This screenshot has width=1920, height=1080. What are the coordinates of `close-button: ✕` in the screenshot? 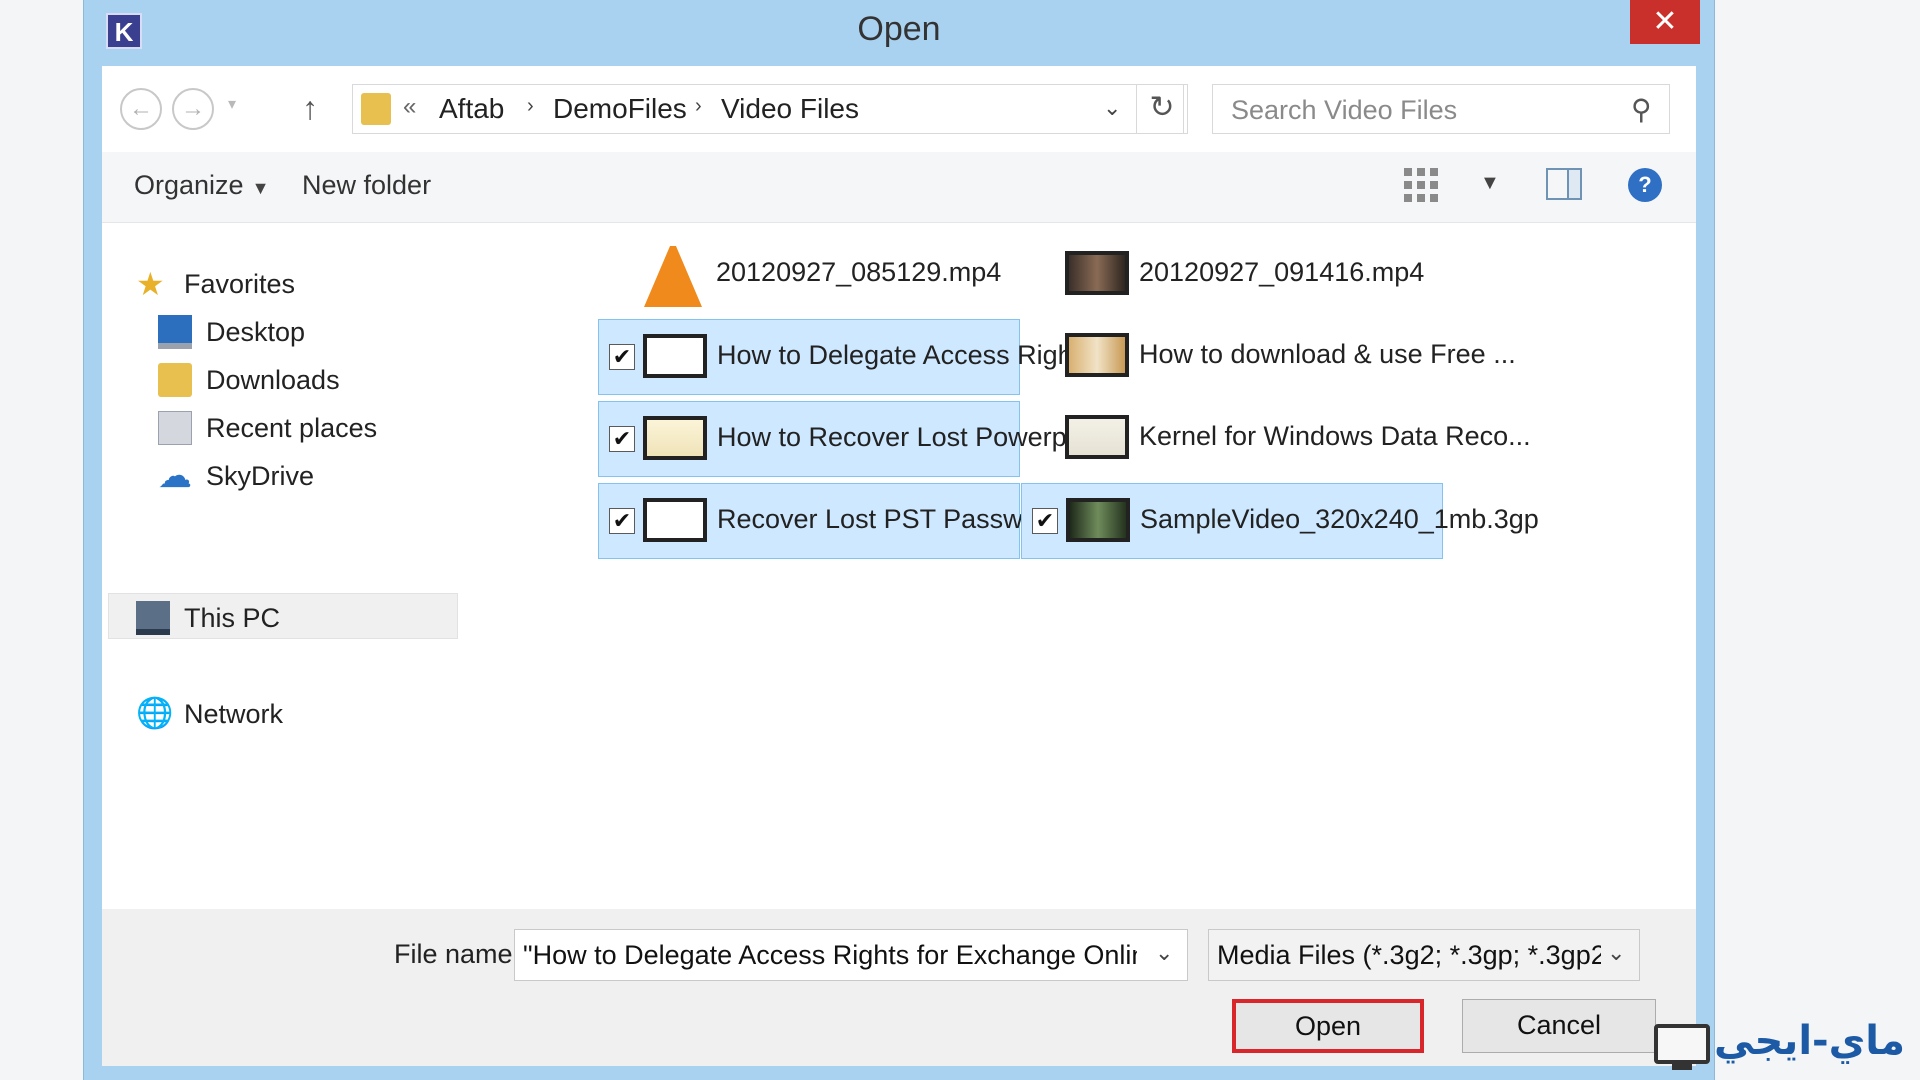 It's located at (1665, 22).